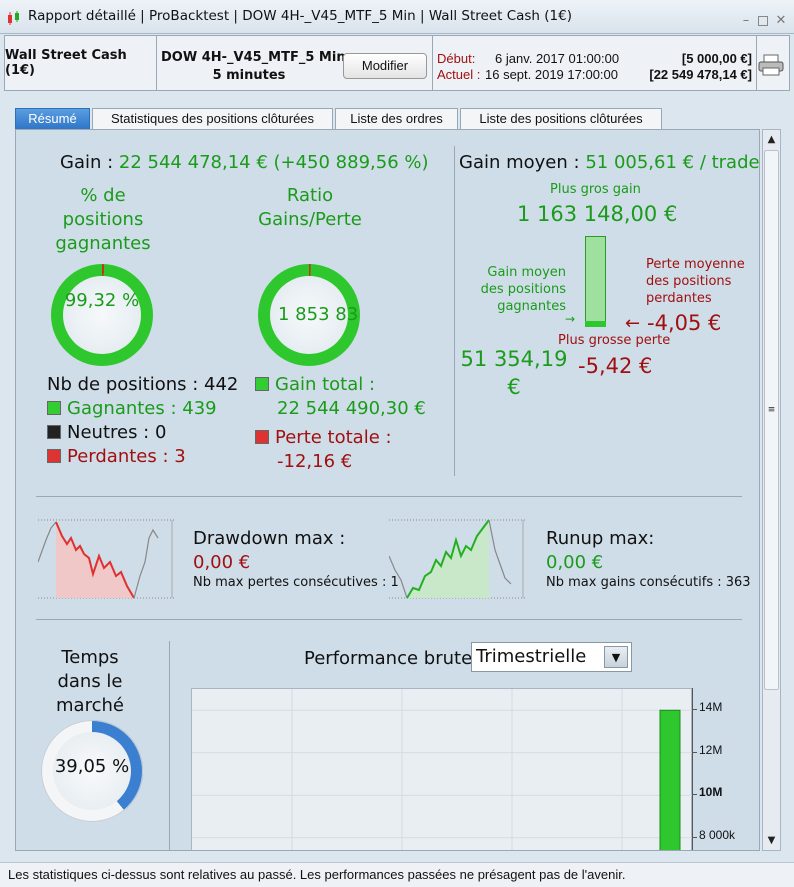 Image resolution: width=794 pixels, height=887 pixels. I want to click on strategy-info: DOW 4H-_V45_MTF_5 Min 5 minutes Modifier, so click(295, 63).